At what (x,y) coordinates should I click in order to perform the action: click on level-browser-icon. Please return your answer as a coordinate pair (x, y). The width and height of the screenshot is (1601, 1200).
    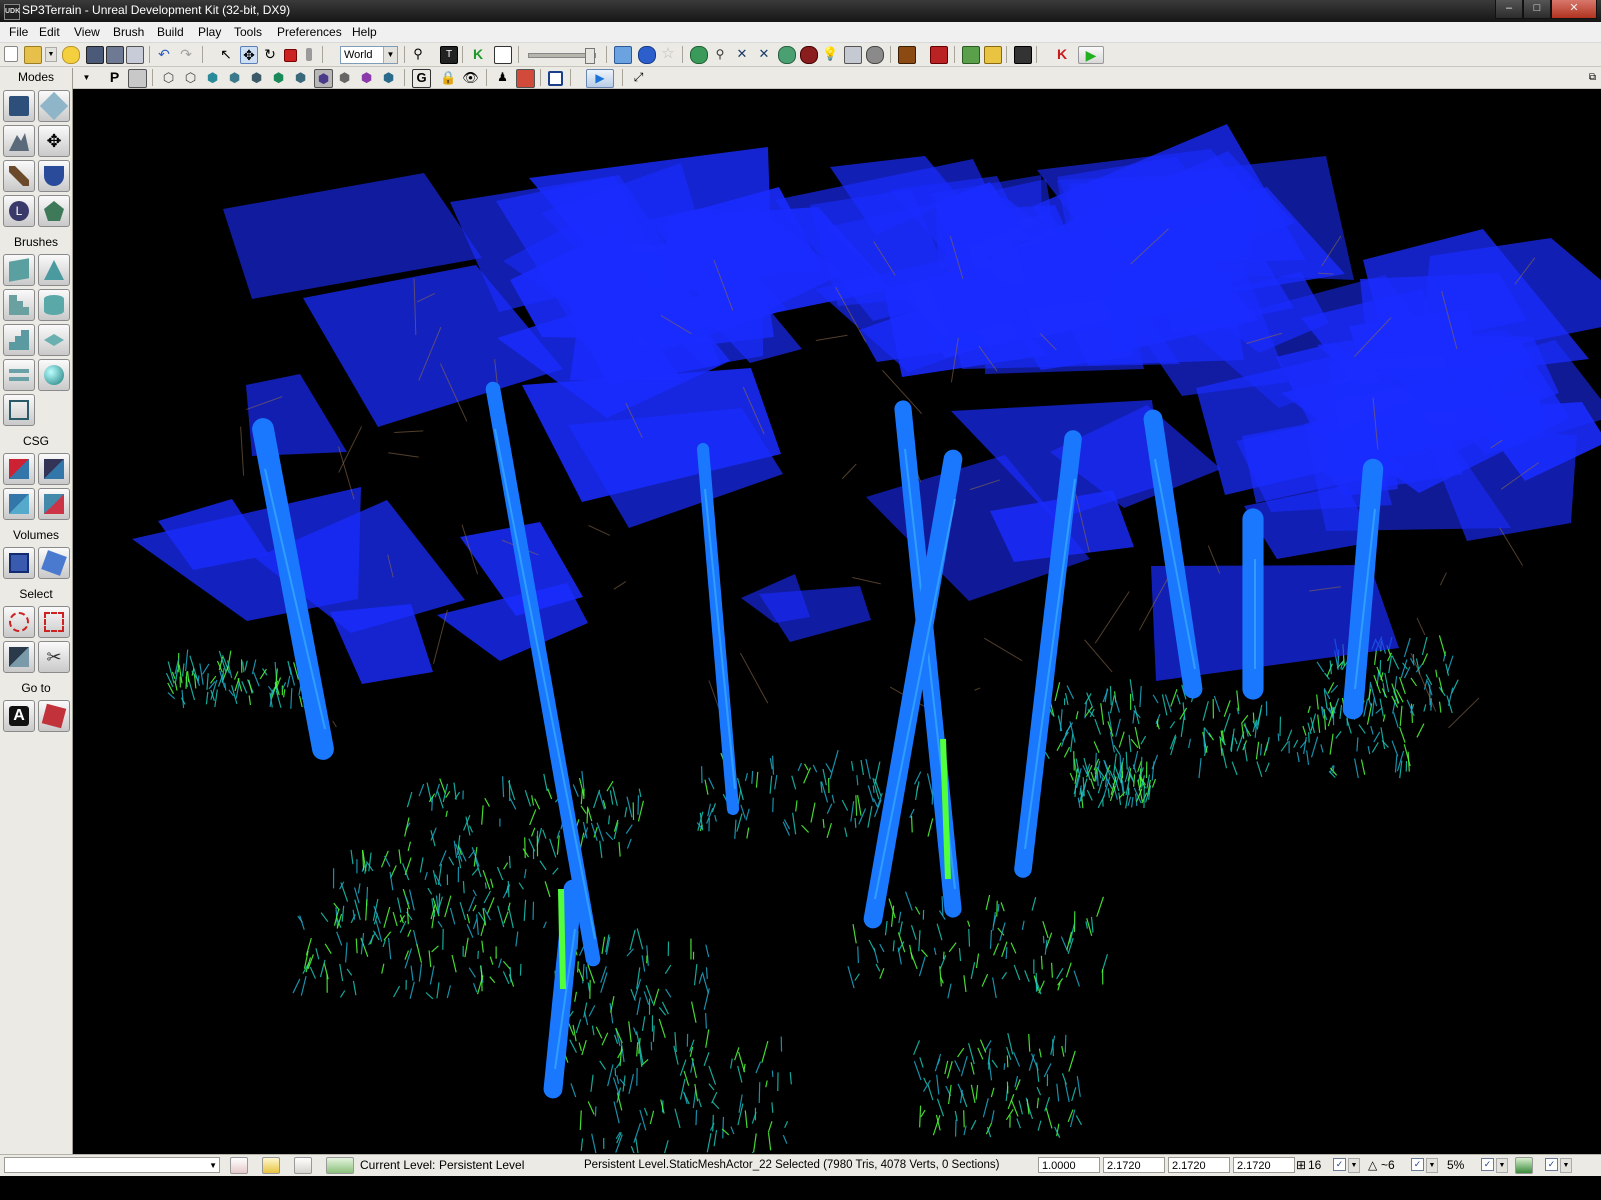
    Looking at the image, I should click on (340, 1165).